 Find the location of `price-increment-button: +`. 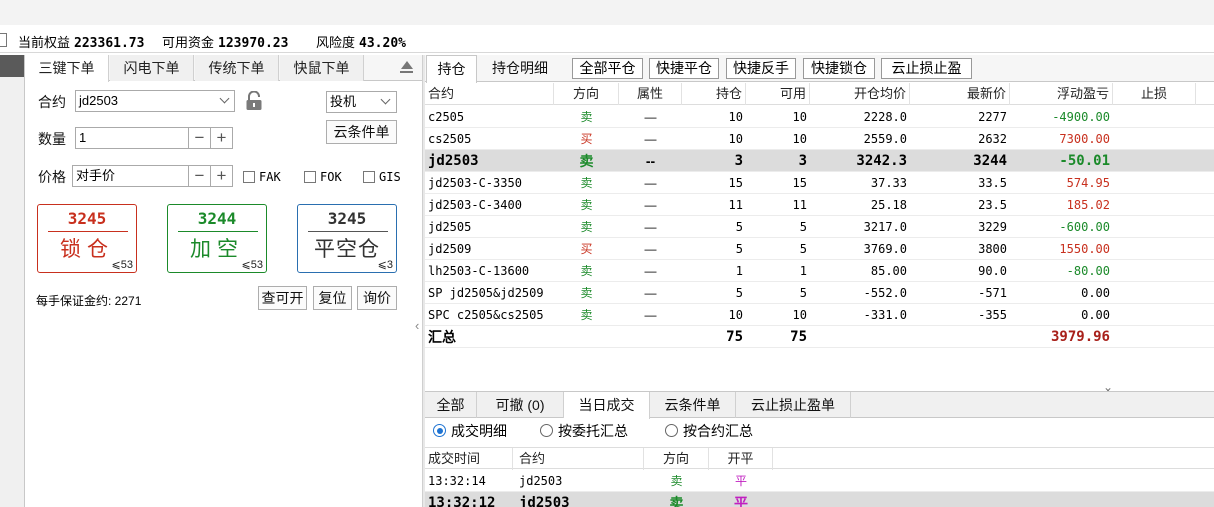

price-increment-button: + is located at coordinates (222, 176).